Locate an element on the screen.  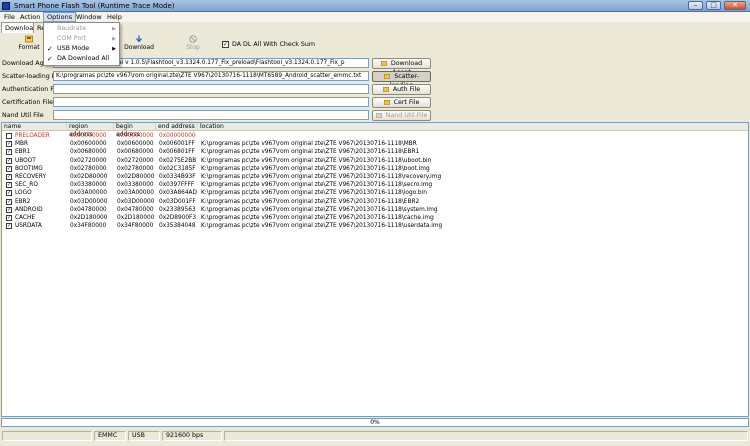
auth-file-field is located at coordinates (211, 89).